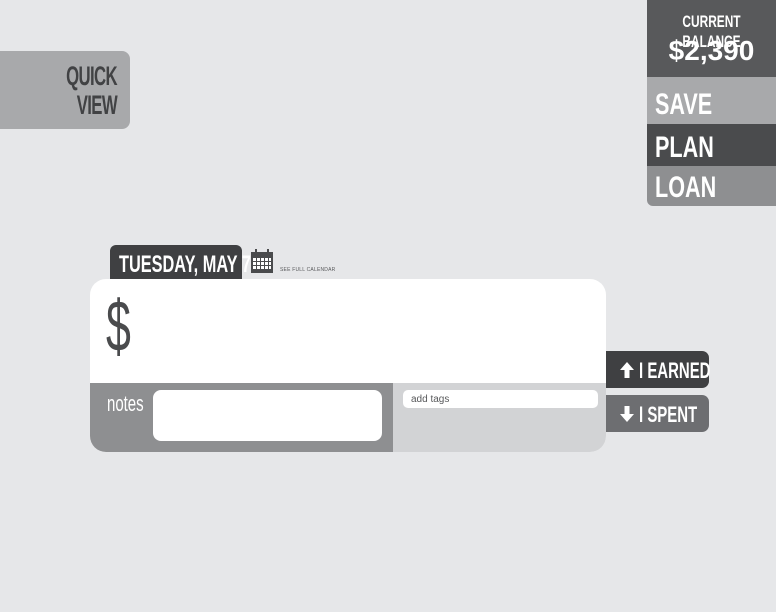 The image size is (776, 612). Describe the element at coordinates (97, 105) in the screenshot. I see `quick-view-label-line2: VIEW` at that location.